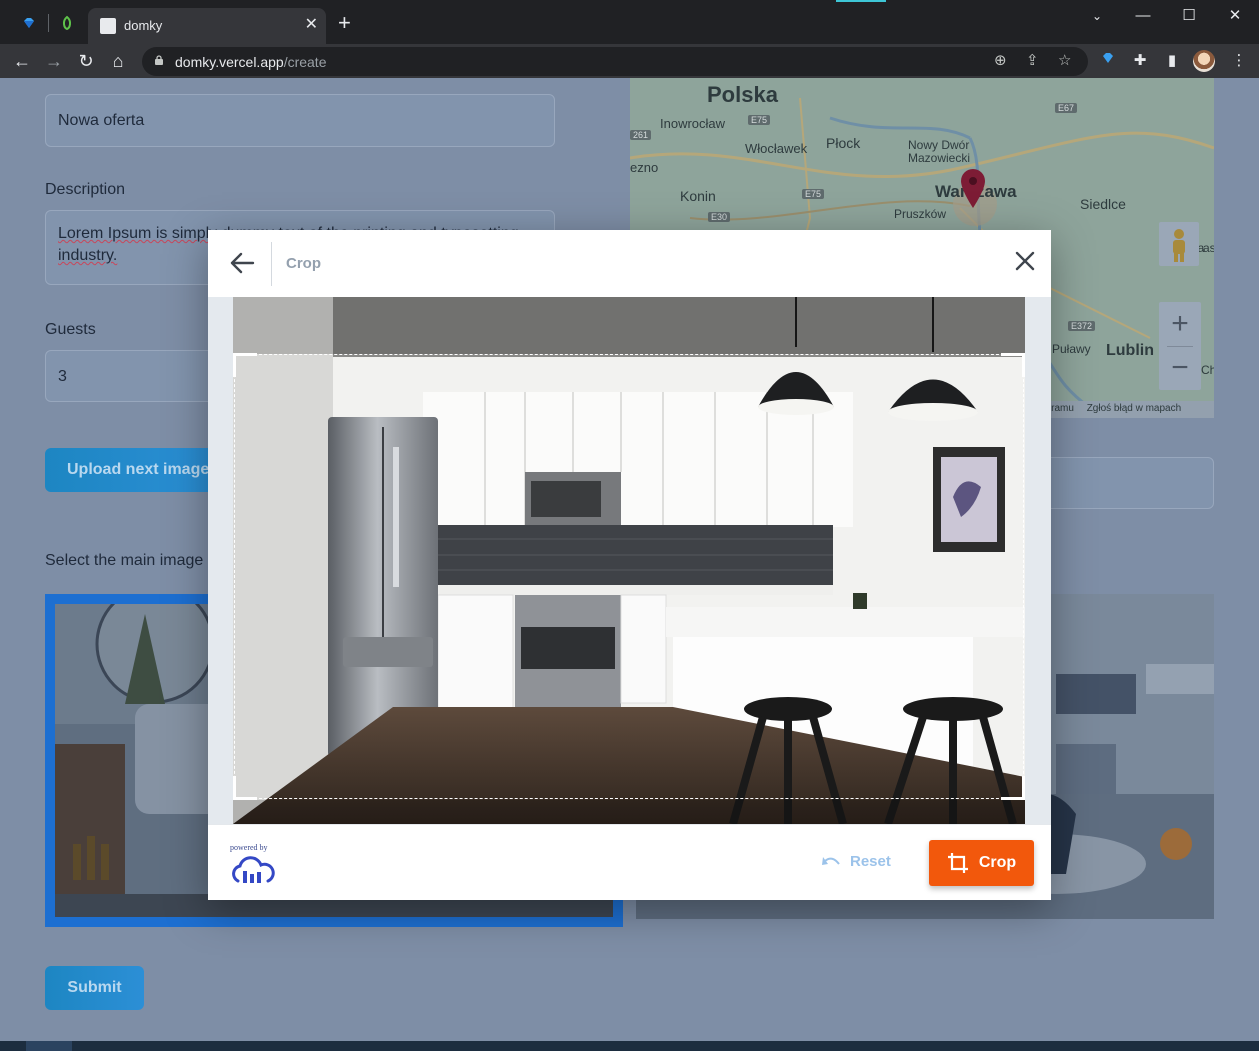  What do you see at coordinates (86, 61) in the screenshot?
I see `reload-icon: ↻` at bounding box center [86, 61].